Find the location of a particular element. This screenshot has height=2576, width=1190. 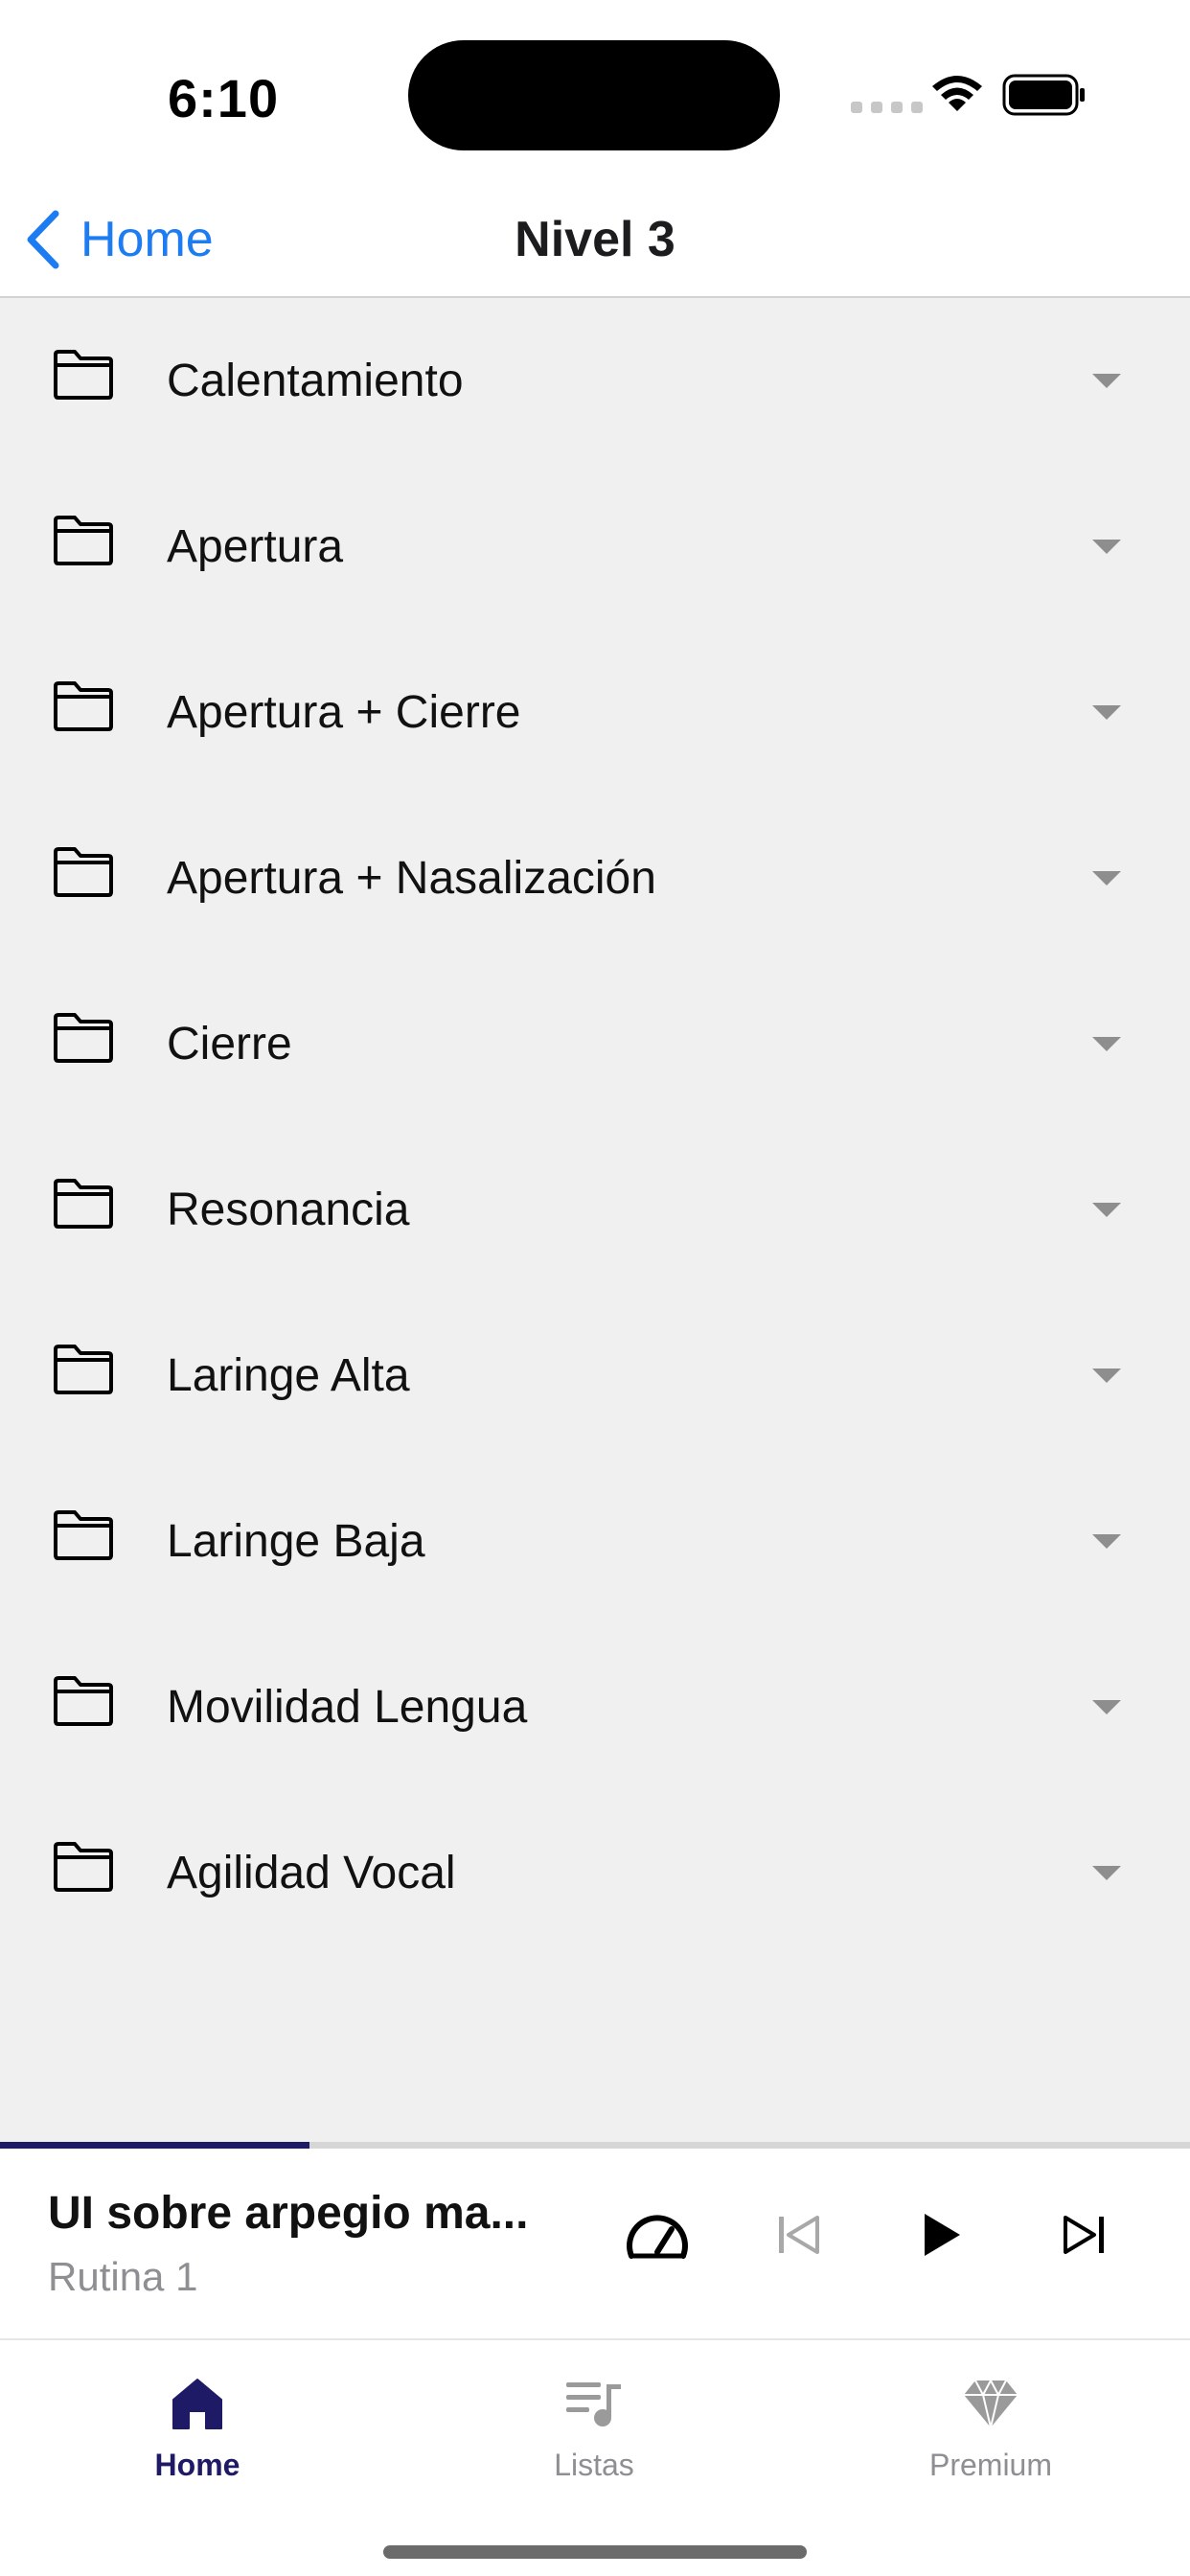

list-item-label: Calentamiento is located at coordinates (316, 381).